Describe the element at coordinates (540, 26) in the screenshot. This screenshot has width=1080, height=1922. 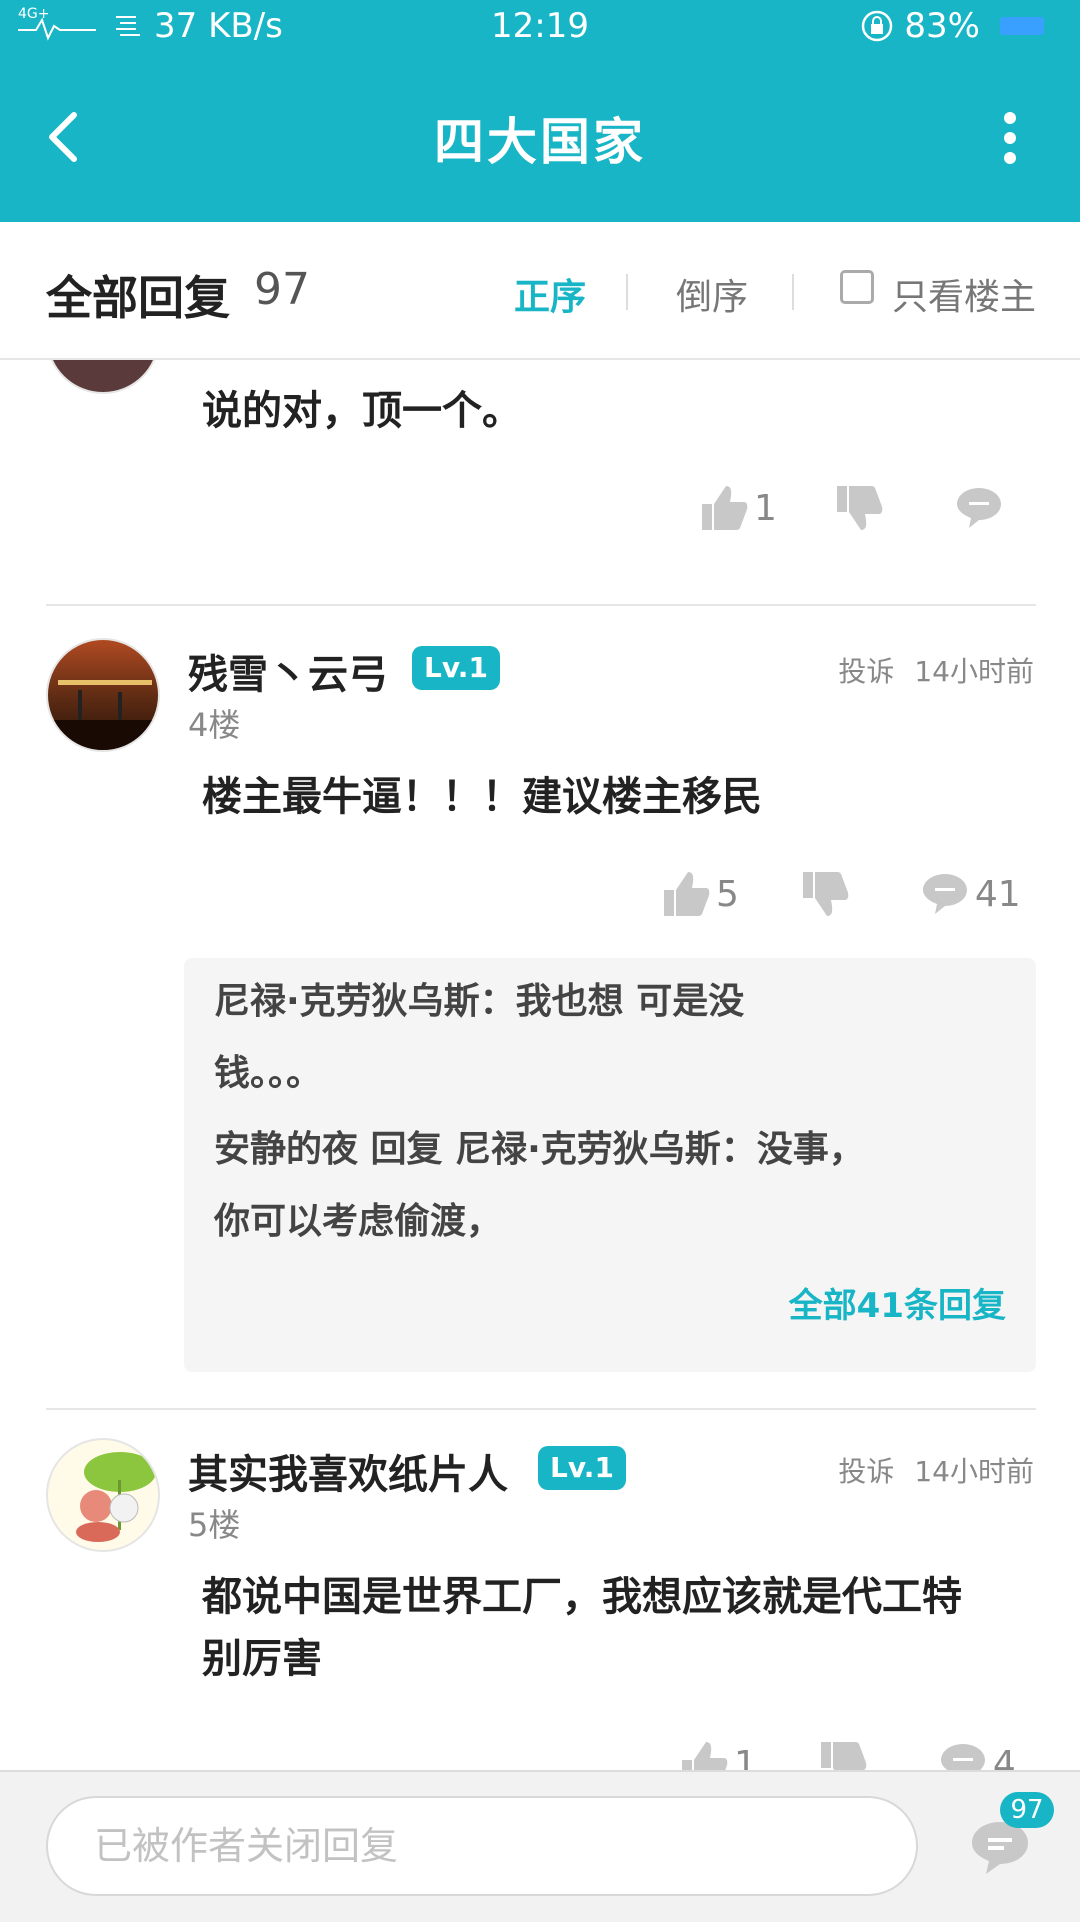
I see `status-bar: 4G+ 37 KB/s 12:19 83%` at that location.